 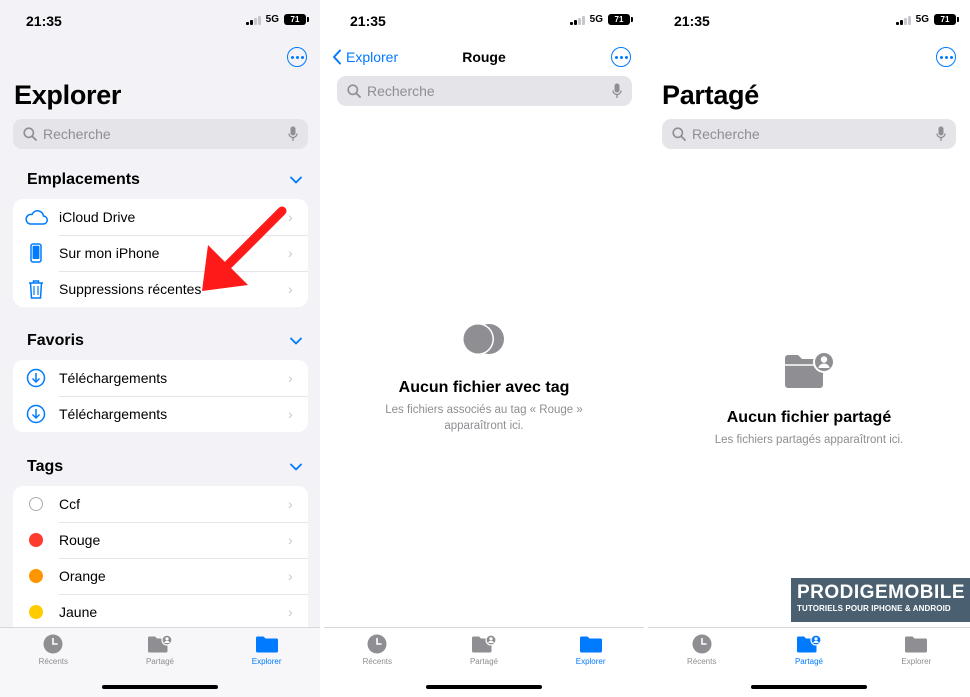 I want to click on page-title: Explorer, so click(x=68, y=95).